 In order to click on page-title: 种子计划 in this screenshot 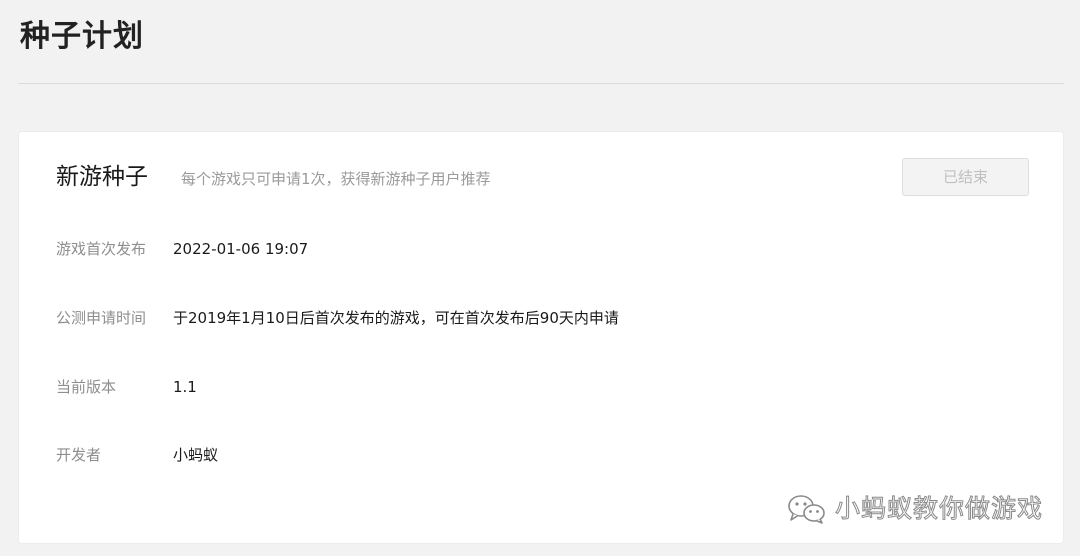, I will do `click(82, 36)`.